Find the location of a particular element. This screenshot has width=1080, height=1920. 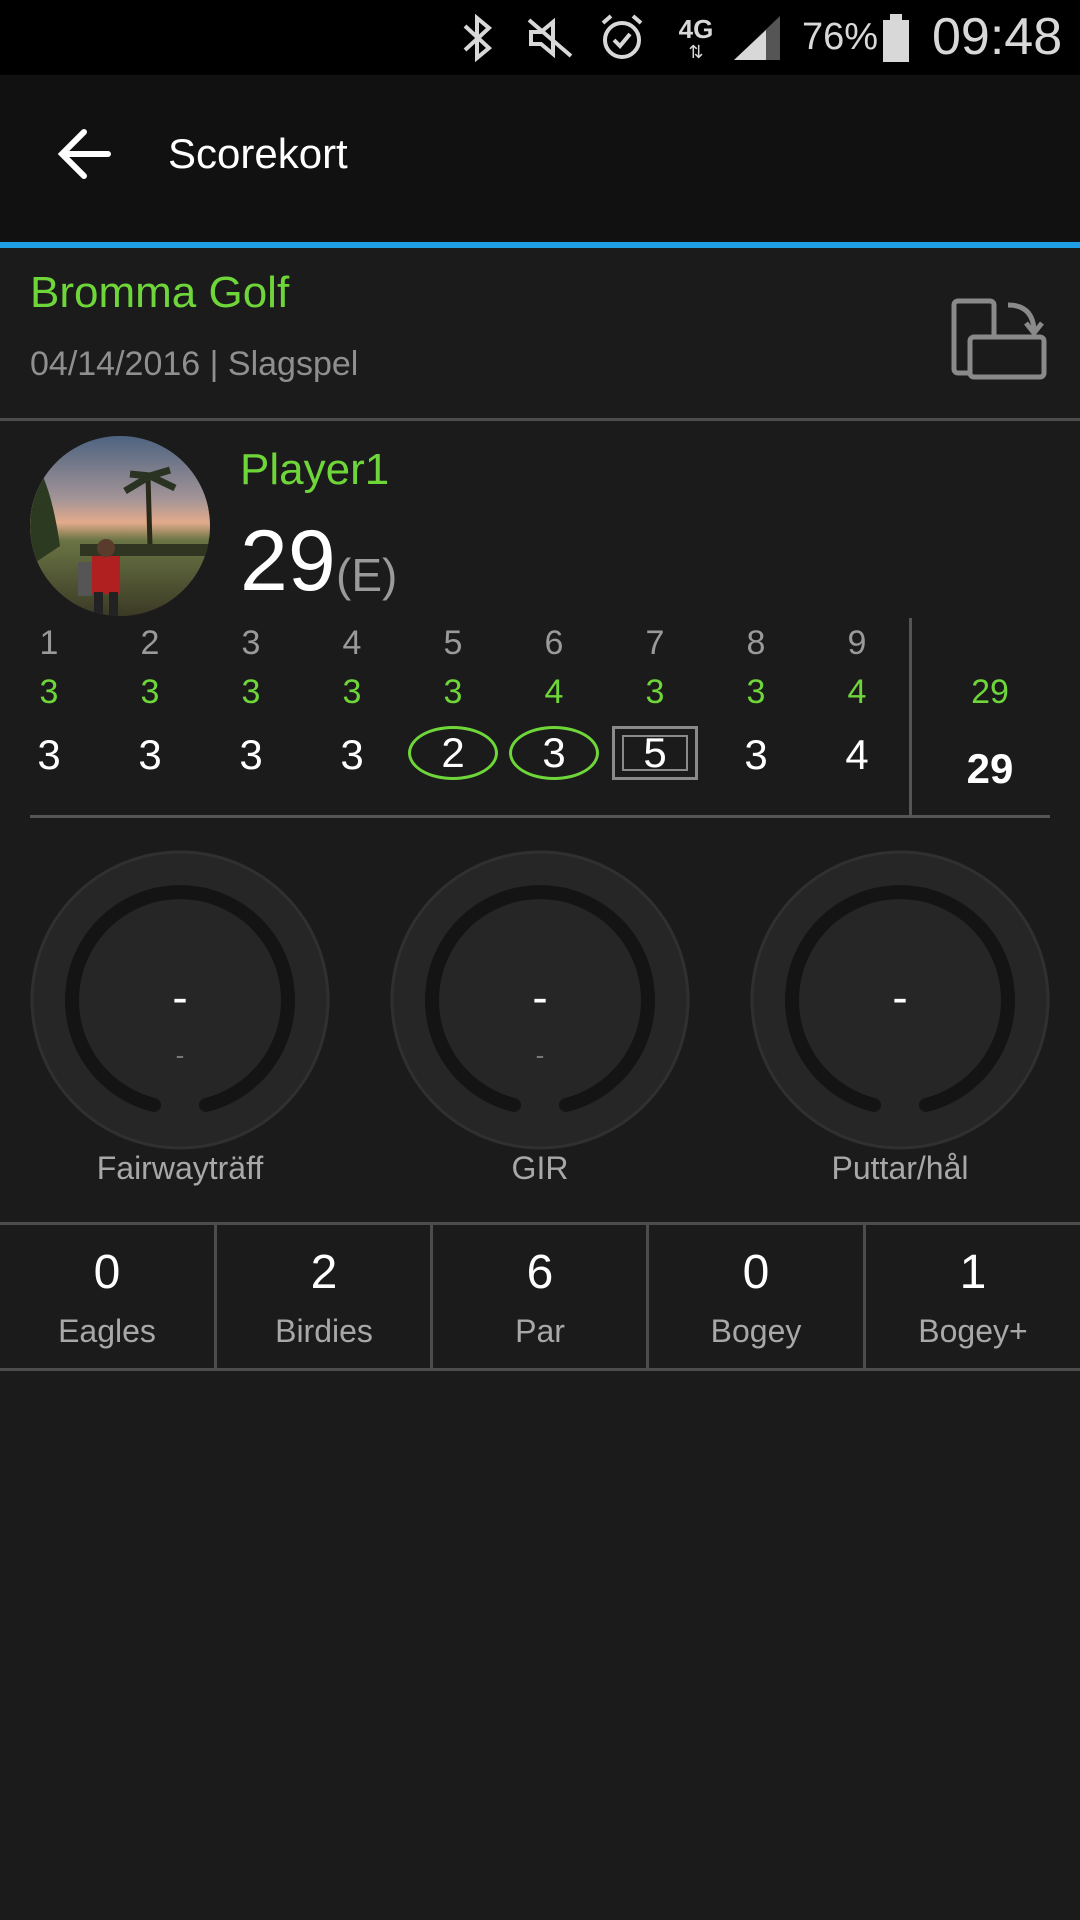

stat-bogey: 0 Bogey is located at coordinates (756, 1296).